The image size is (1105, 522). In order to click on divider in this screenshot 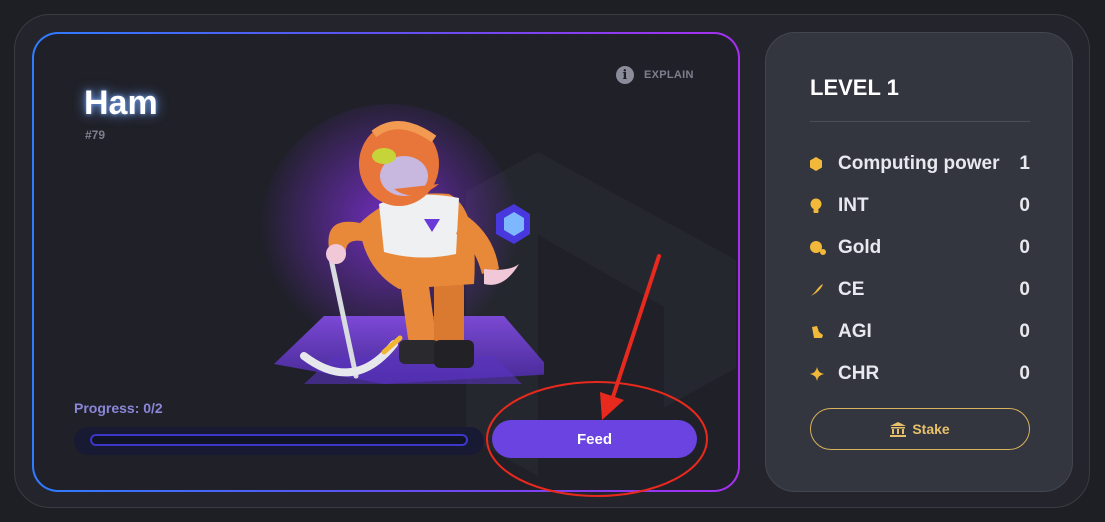, I will do `click(920, 121)`.